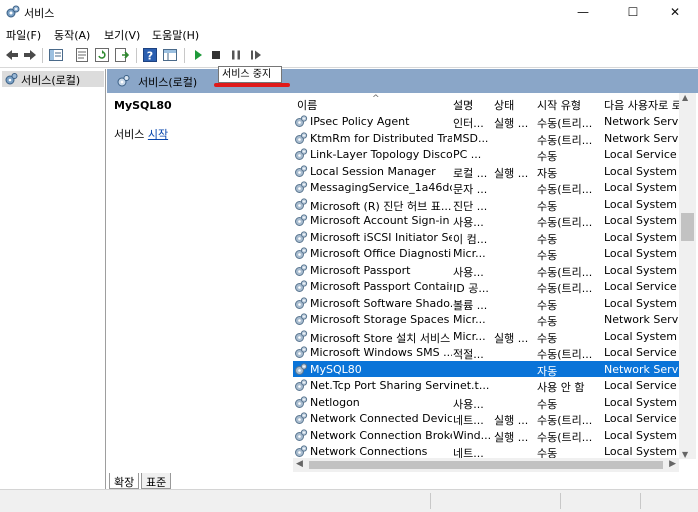 The width and height of the screenshot is (698, 512). What do you see at coordinates (641, 105) in the screenshot?
I see `column-header-logon: 다음 사용자로 로` at bounding box center [641, 105].